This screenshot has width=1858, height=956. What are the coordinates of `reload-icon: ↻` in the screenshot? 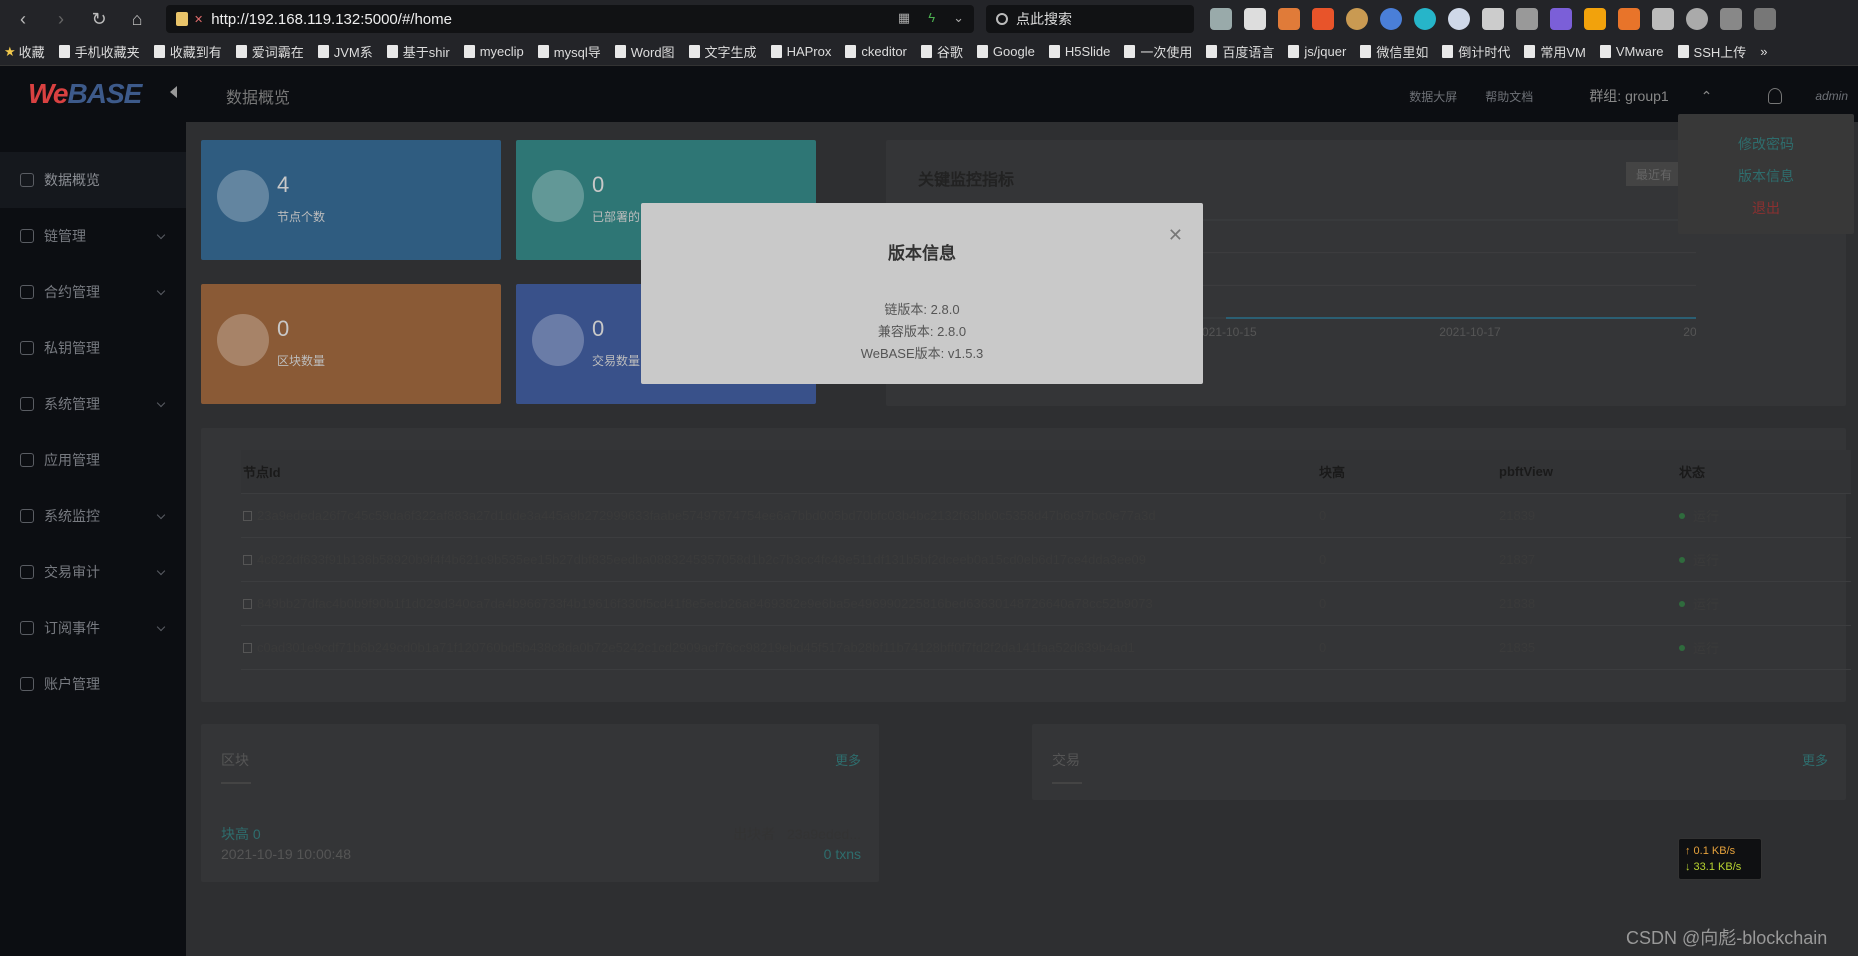 It's located at (99, 19).